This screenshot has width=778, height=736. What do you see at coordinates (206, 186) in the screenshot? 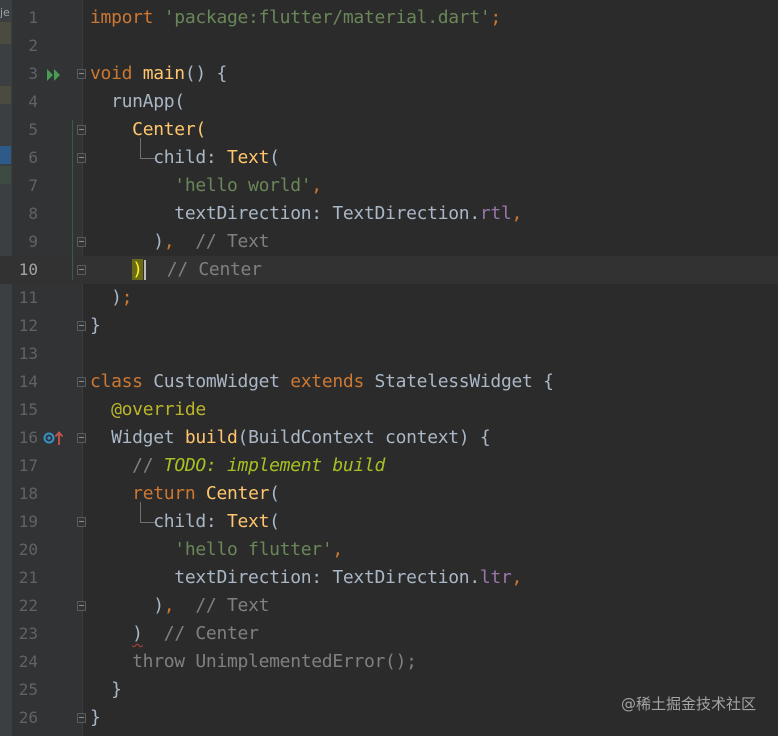
I see `code-text: 'hello world',` at bounding box center [206, 186].